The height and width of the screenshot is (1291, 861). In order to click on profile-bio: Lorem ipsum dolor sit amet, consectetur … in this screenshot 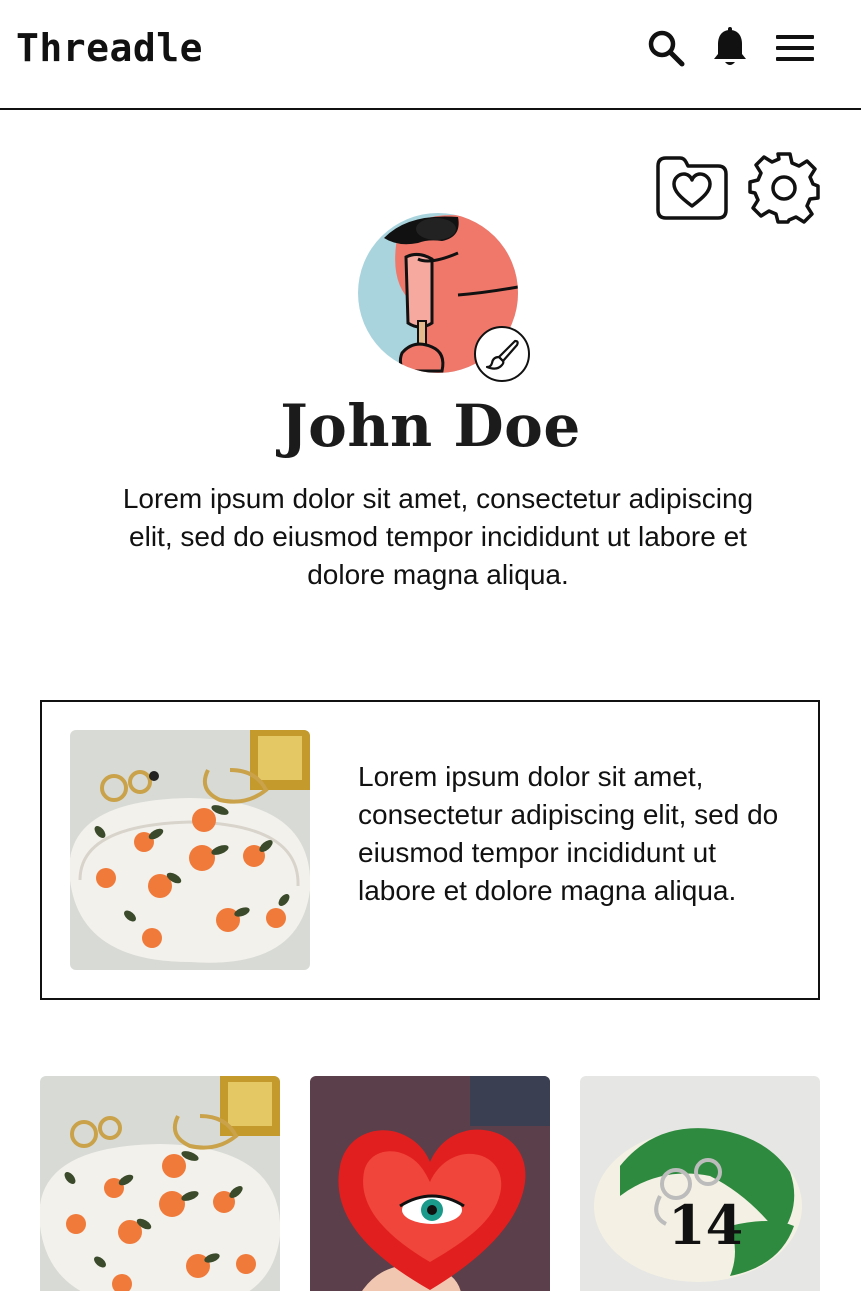, I will do `click(438, 536)`.